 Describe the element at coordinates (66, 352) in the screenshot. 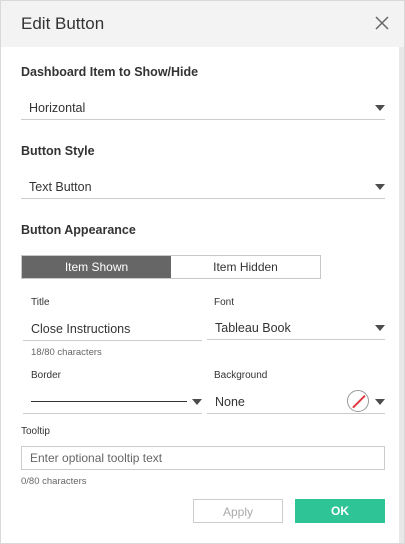

I see `title-char-count: 18/80 characters` at that location.